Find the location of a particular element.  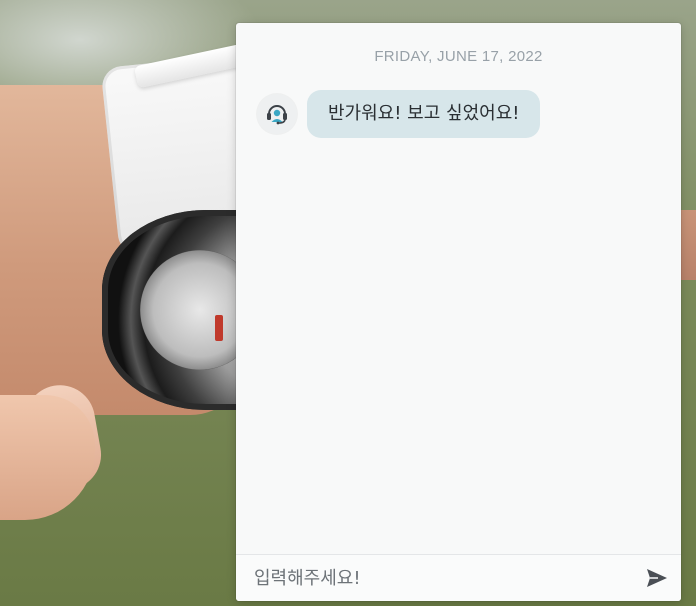

hand is located at coordinates (47, 457).